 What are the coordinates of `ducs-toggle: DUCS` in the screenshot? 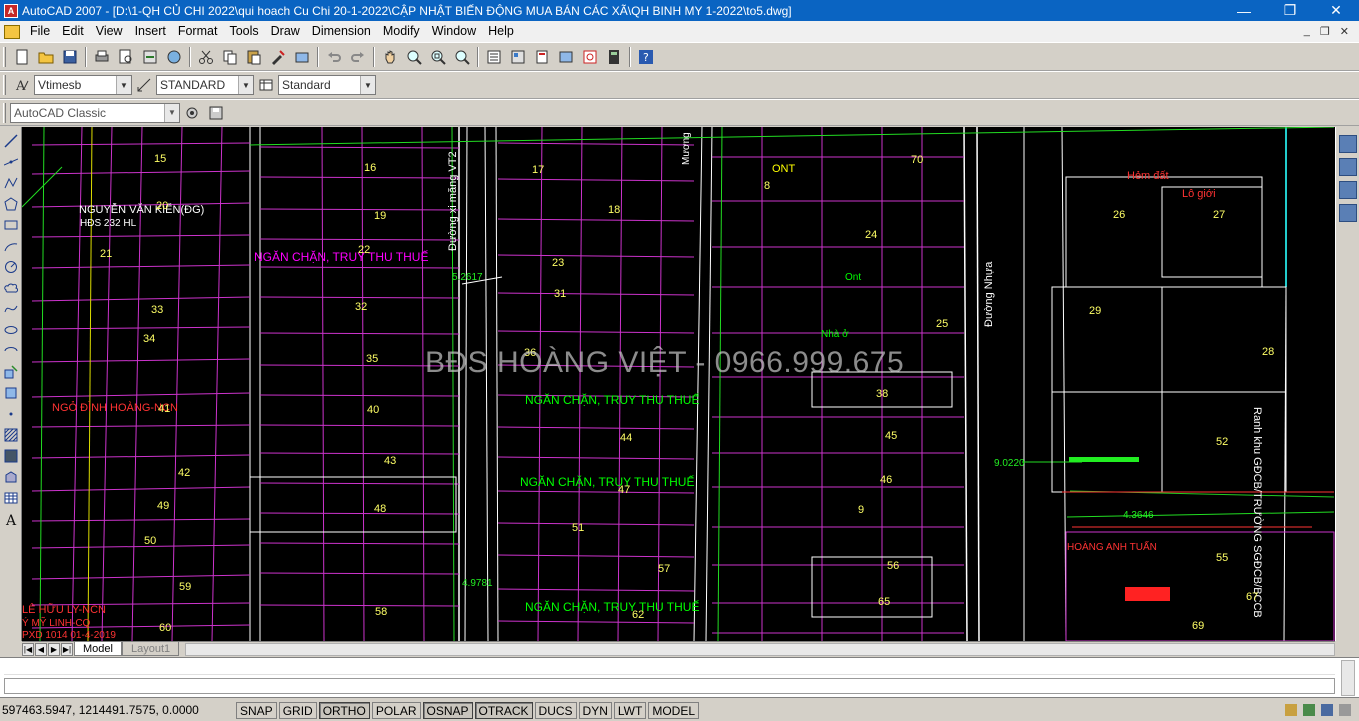 It's located at (555, 710).